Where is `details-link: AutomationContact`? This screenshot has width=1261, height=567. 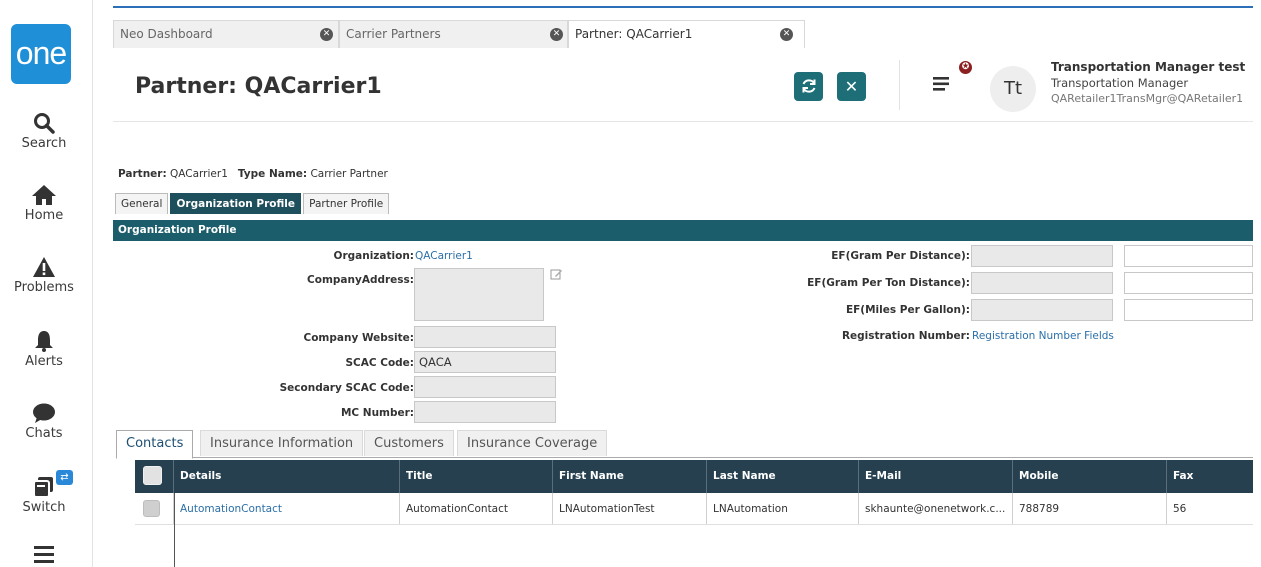
details-link: AutomationContact is located at coordinates (287, 508).